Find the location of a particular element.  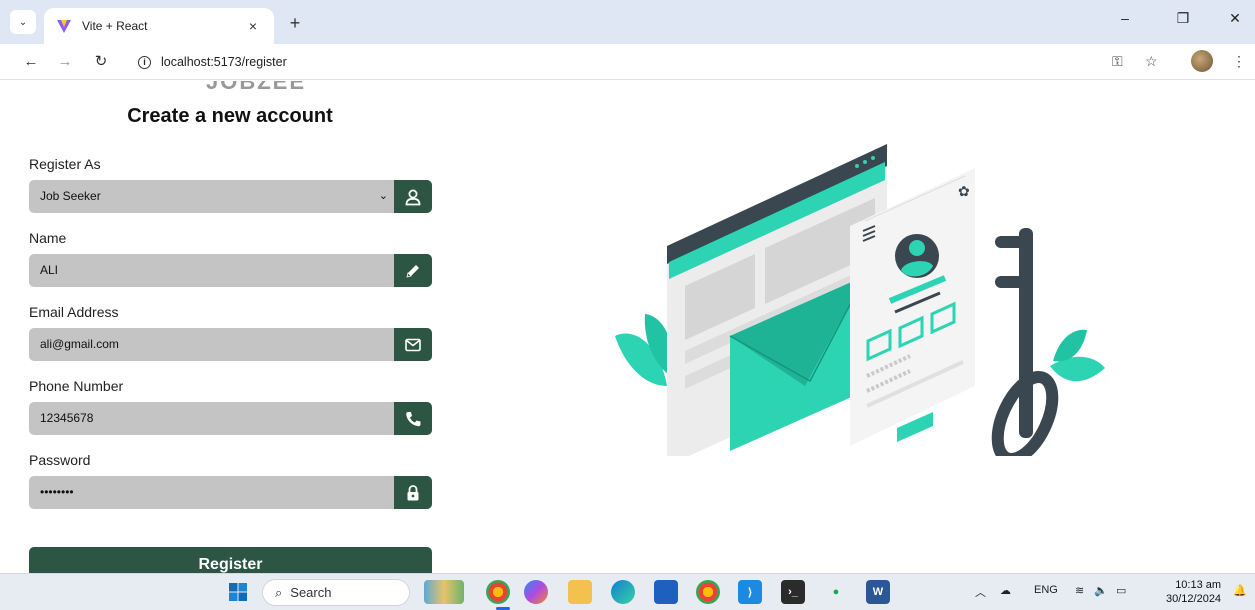

vscode-icon: ⟩ is located at coordinates (750, 592).